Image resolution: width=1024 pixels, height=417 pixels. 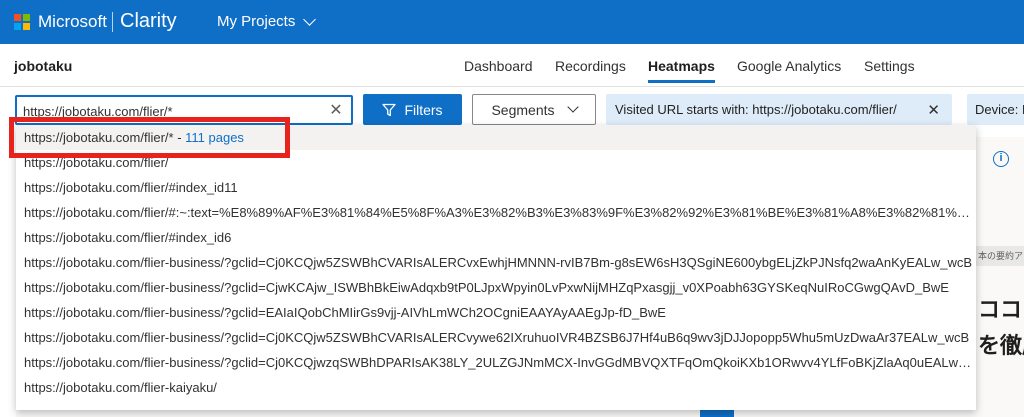 What do you see at coordinates (933, 110) in the screenshot?
I see `close-icon: ✕` at bounding box center [933, 110].